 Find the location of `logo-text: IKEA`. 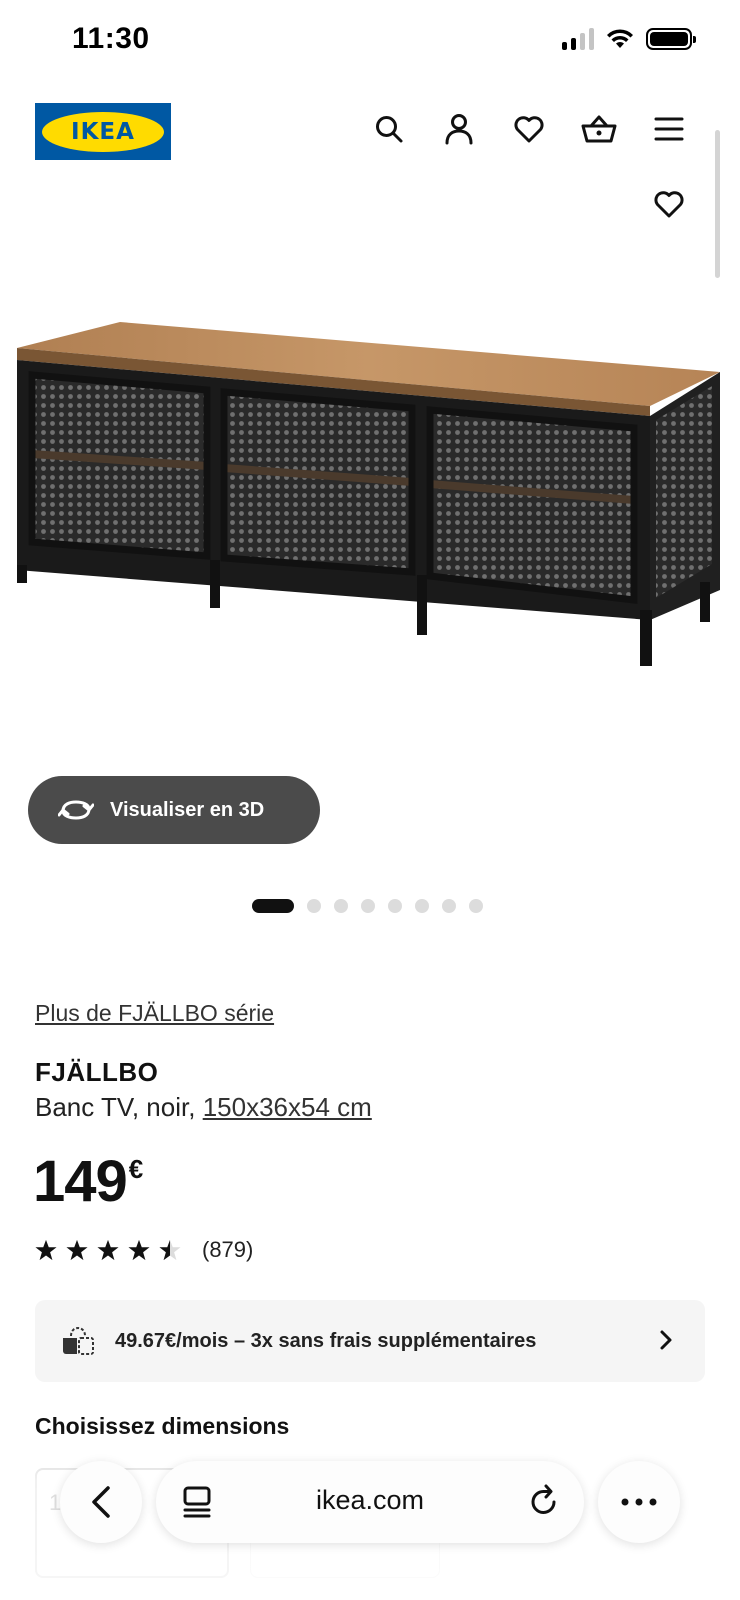

logo-text: IKEA is located at coordinates (103, 131).